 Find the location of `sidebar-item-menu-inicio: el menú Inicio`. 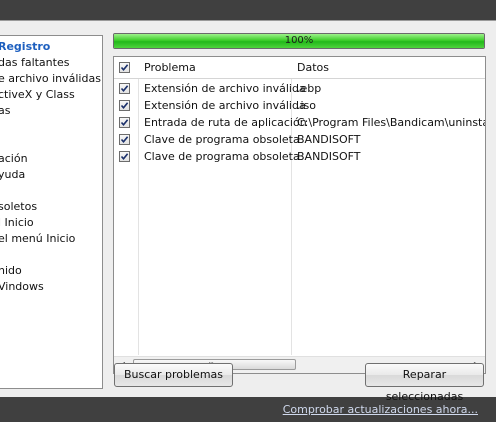

sidebar-item-menu-inicio: el menú Inicio is located at coordinates (37, 239).